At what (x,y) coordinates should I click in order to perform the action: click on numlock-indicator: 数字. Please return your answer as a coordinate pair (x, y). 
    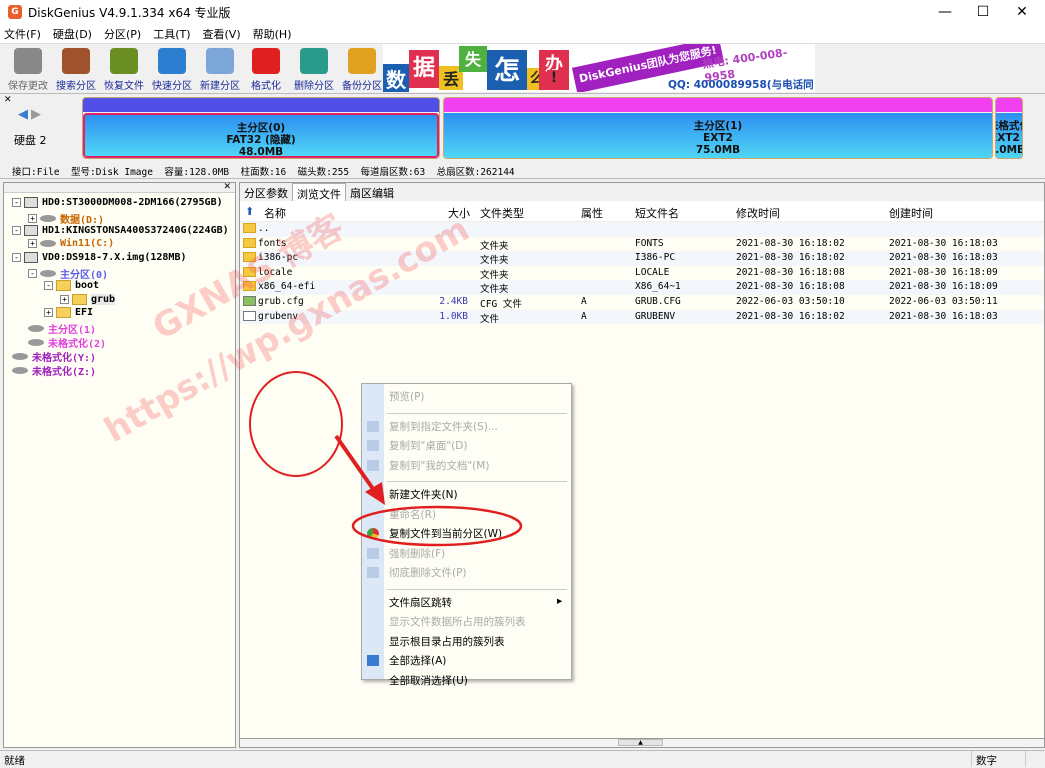
    Looking at the image, I should click on (998, 759).